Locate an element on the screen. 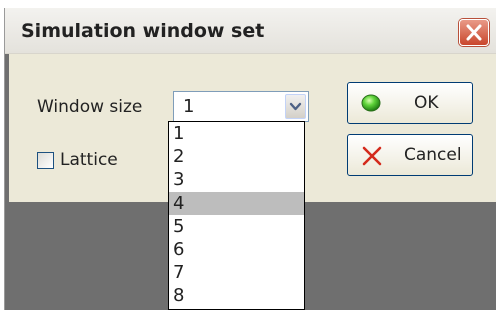 Image resolution: width=496 pixels, height=310 pixels. window-size-select: 1 is located at coordinates (241, 106).